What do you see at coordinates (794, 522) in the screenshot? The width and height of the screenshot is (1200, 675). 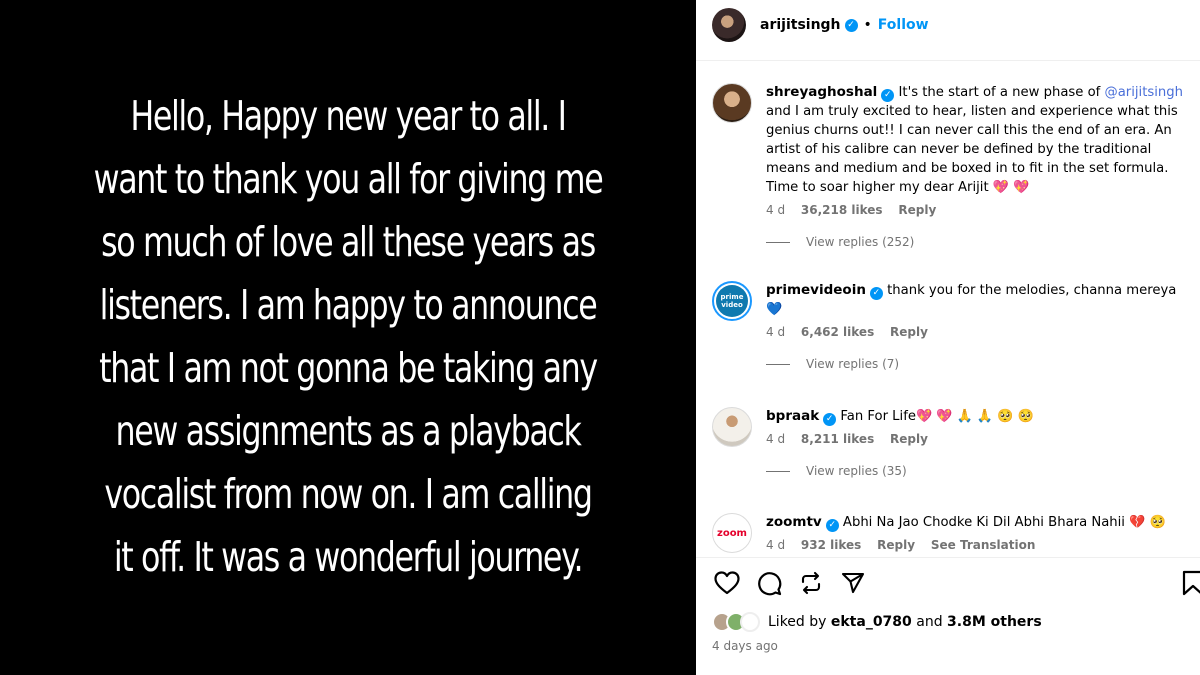 I see `comment-username: zoomtv` at bounding box center [794, 522].